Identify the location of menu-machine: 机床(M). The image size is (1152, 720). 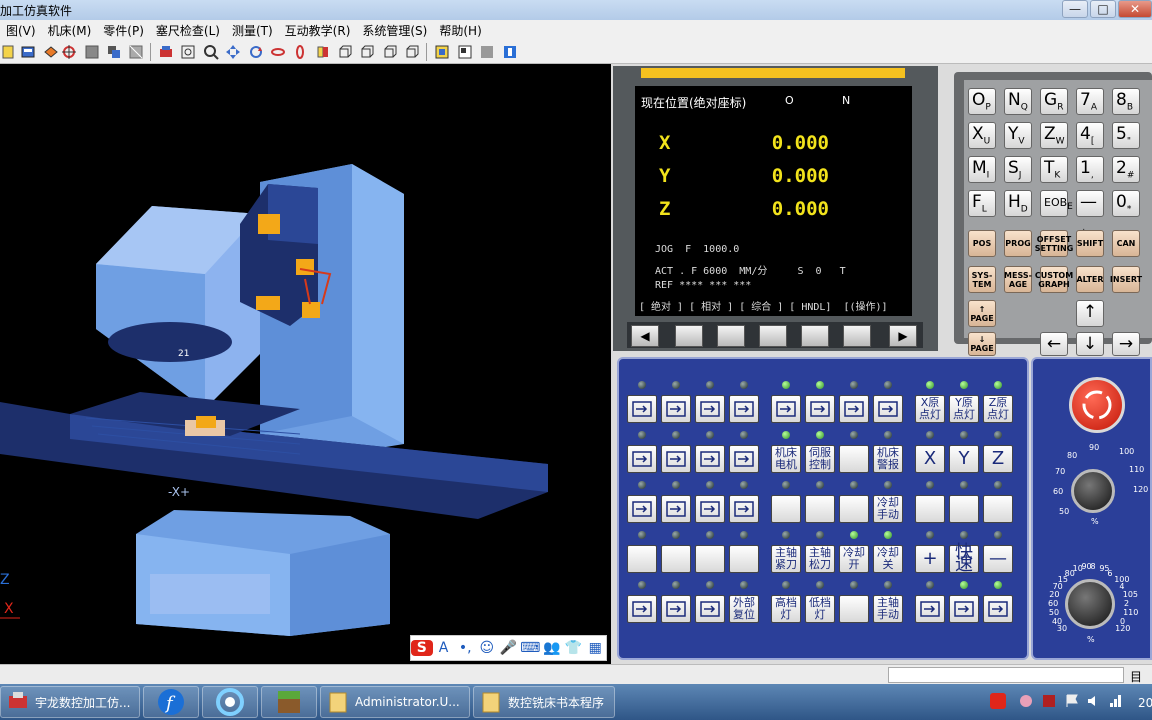
(70, 30).